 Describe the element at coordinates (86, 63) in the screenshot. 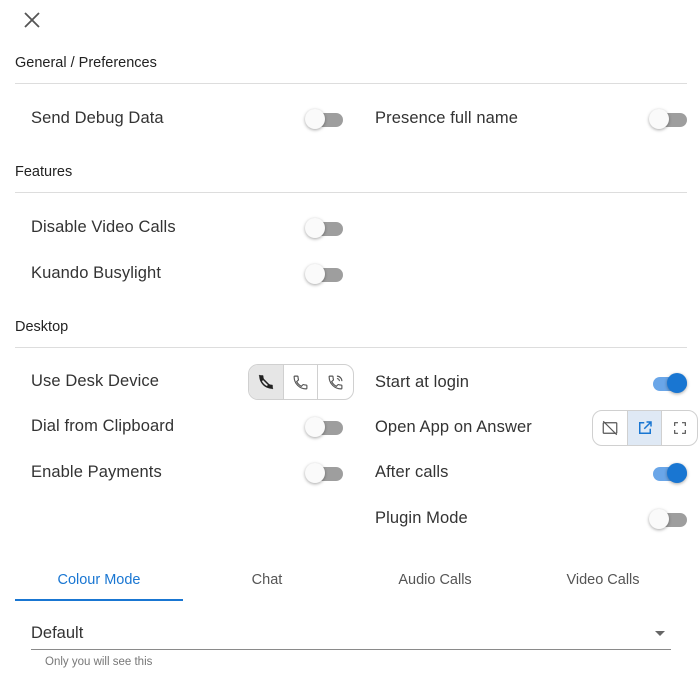

I see `section-title-general: General / Preferences` at that location.